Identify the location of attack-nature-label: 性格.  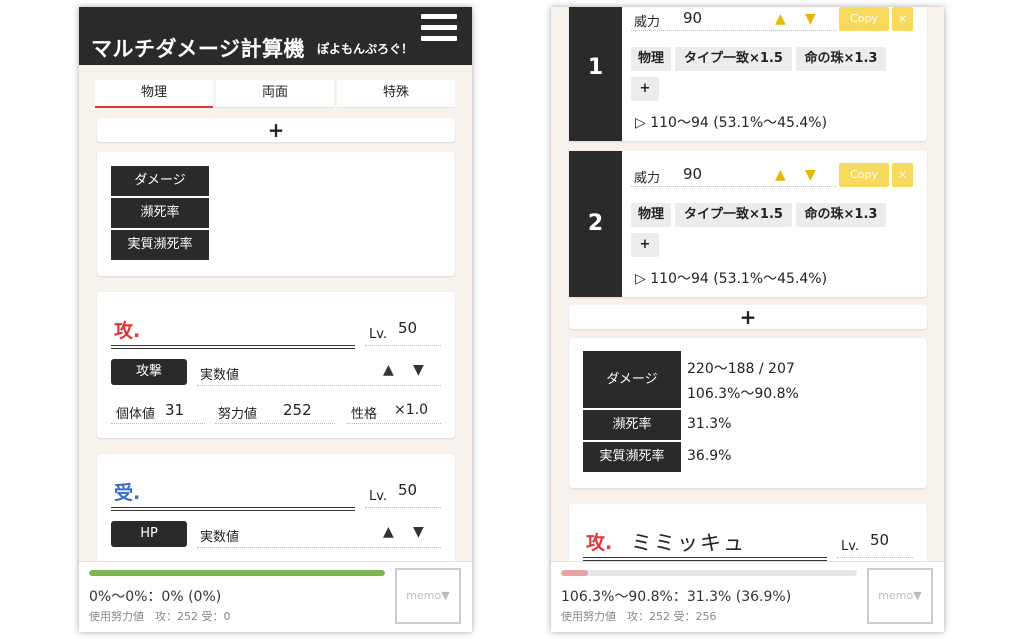
(364, 414).